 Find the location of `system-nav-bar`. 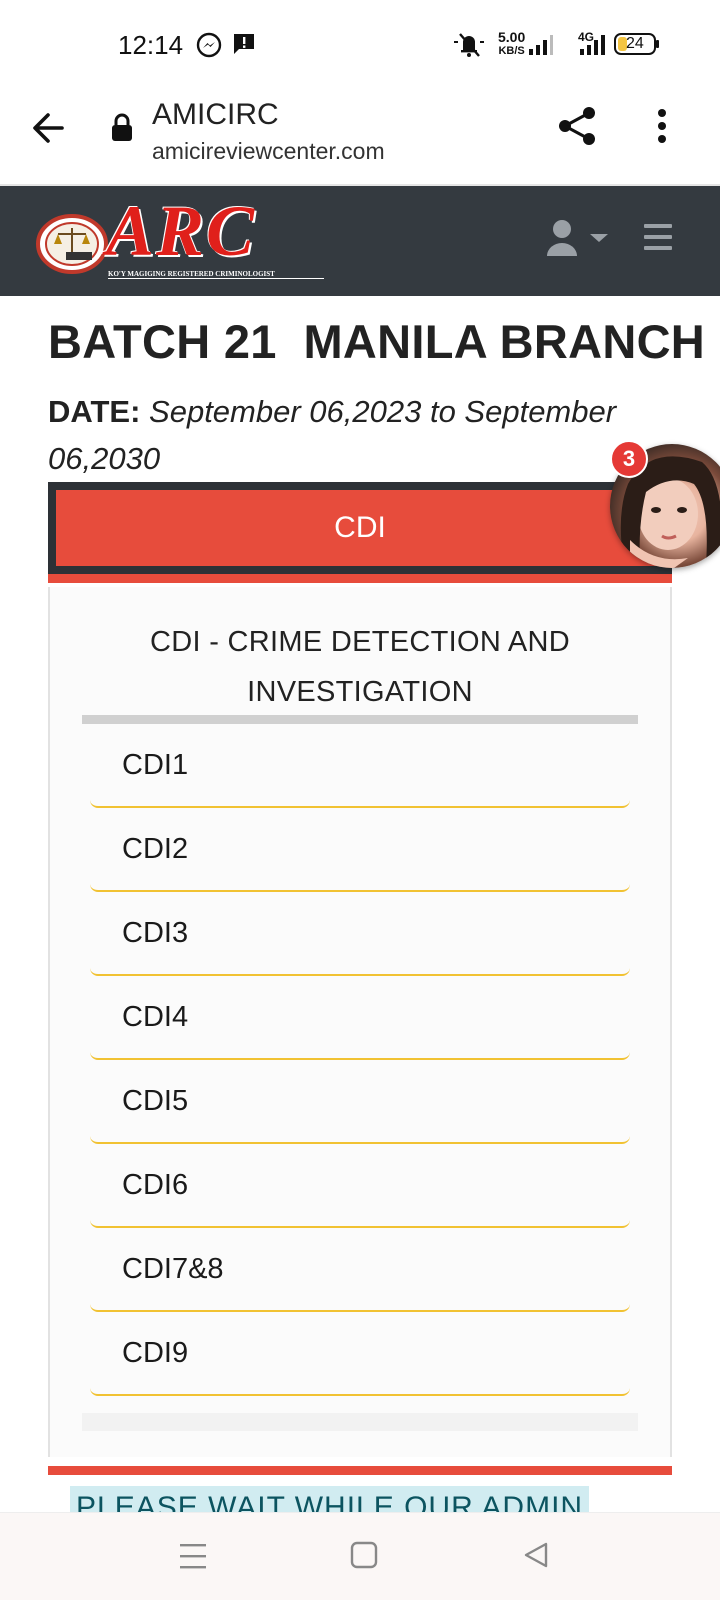

system-nav-bar is located at coordinates (360, 1556).